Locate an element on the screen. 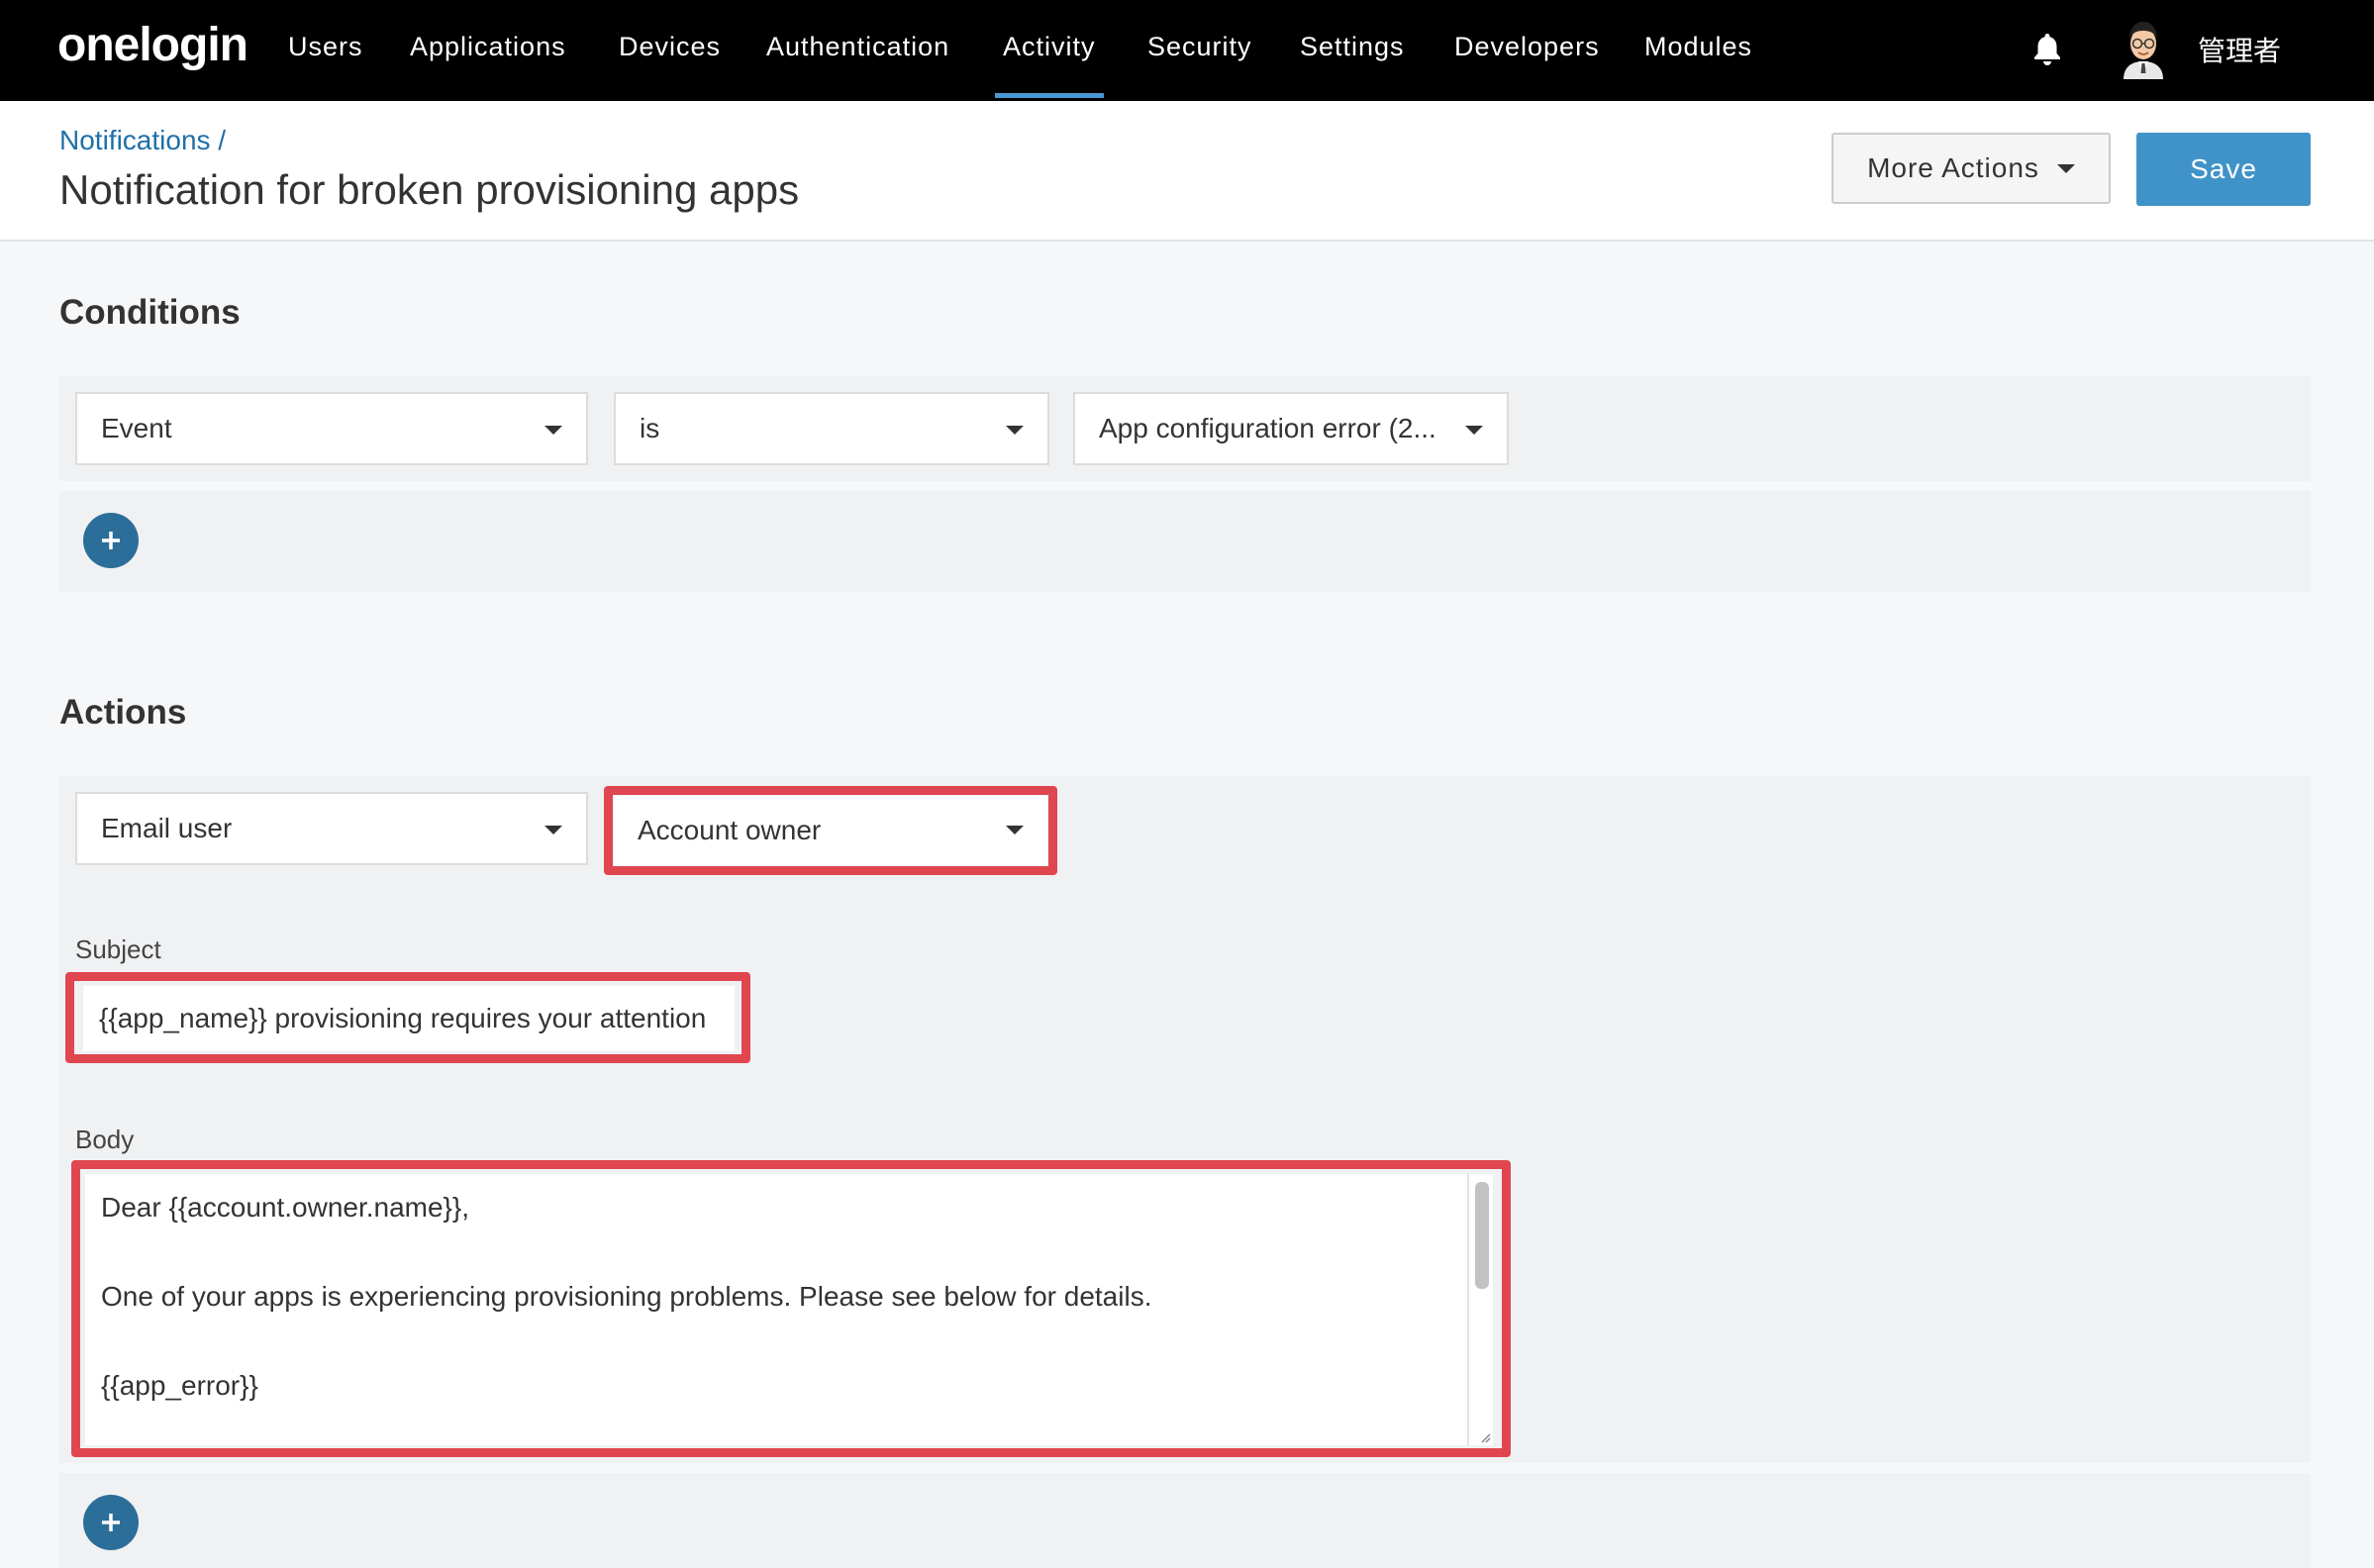  nav-applications: Applications is located at coordinates (488, 47).